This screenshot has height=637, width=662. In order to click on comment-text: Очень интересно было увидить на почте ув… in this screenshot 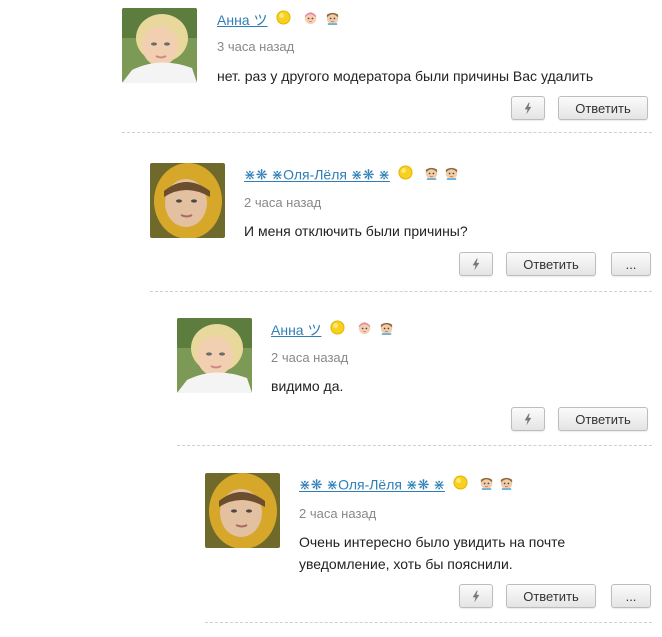, I will do `click(469, 553)`.